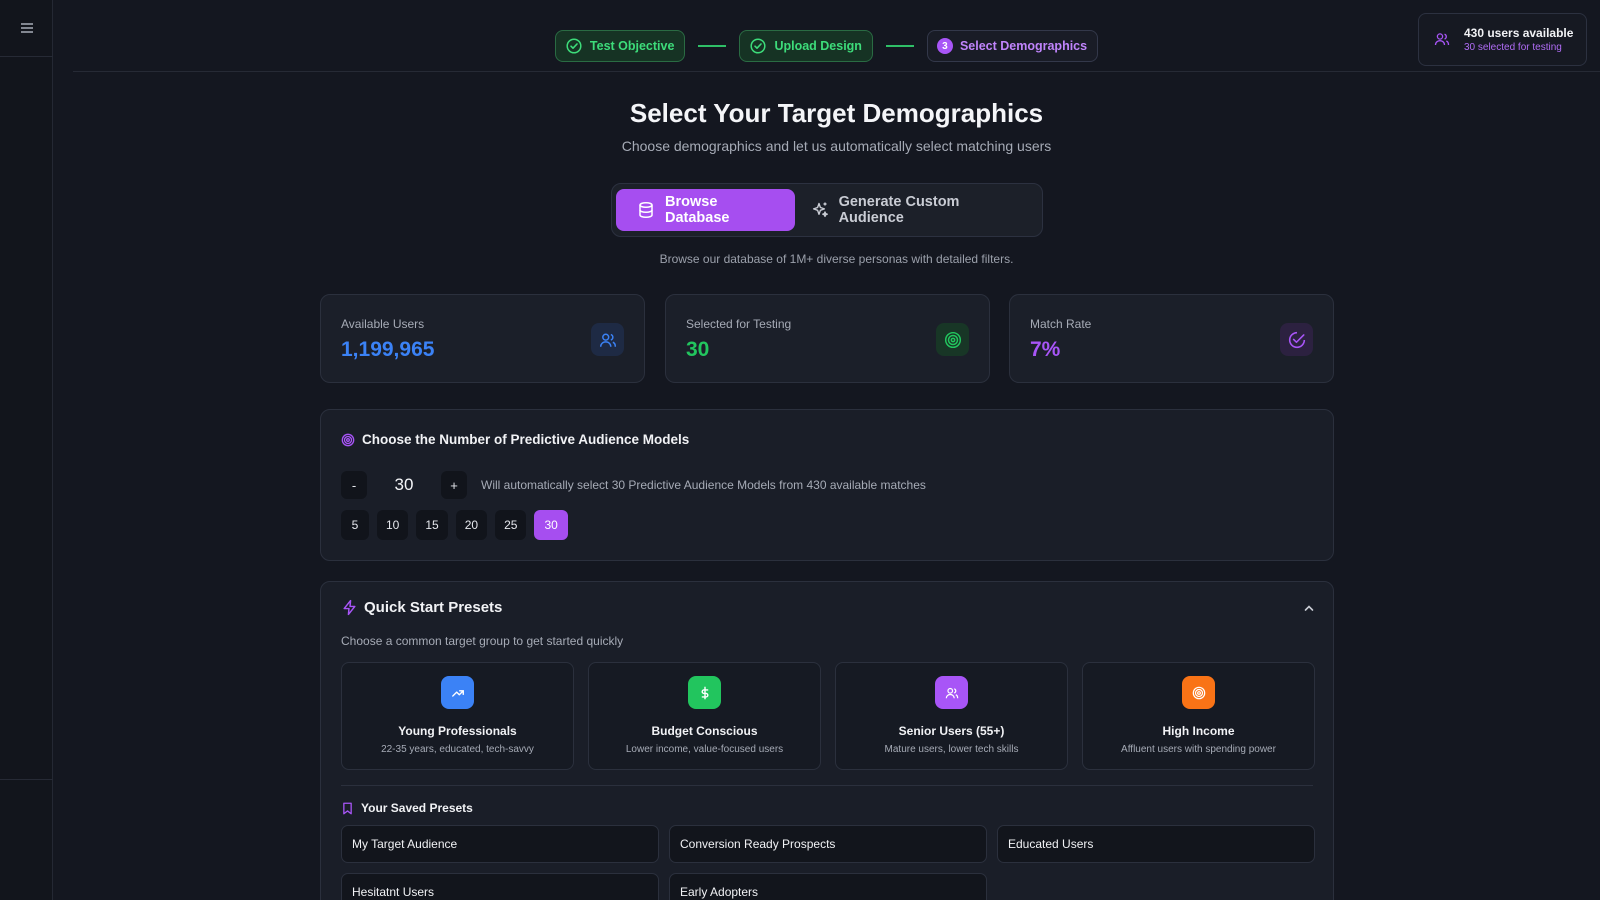 Image resolution: width=1600 pixels, height=900 pixels. Describe the element at coordinates (646, 210) in the screenshot. I see `database-icon` at that location.